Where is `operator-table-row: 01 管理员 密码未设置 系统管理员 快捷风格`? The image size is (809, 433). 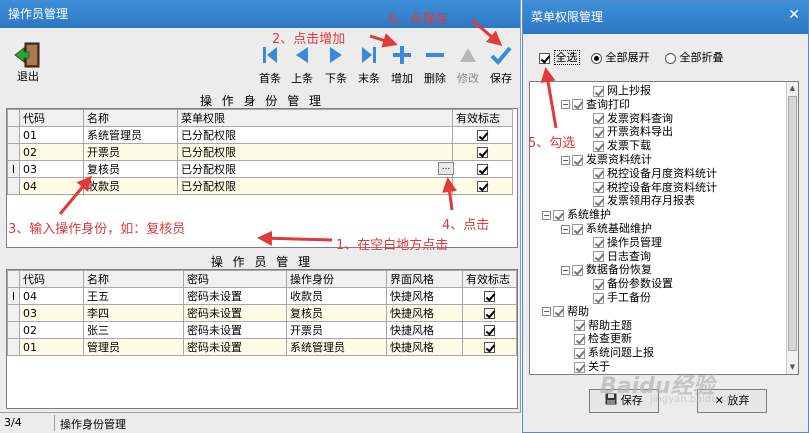
operator-table-row: 01 管理员 密码未设置 系统管理员 快捷风格 is located at coordinates (262, 347).